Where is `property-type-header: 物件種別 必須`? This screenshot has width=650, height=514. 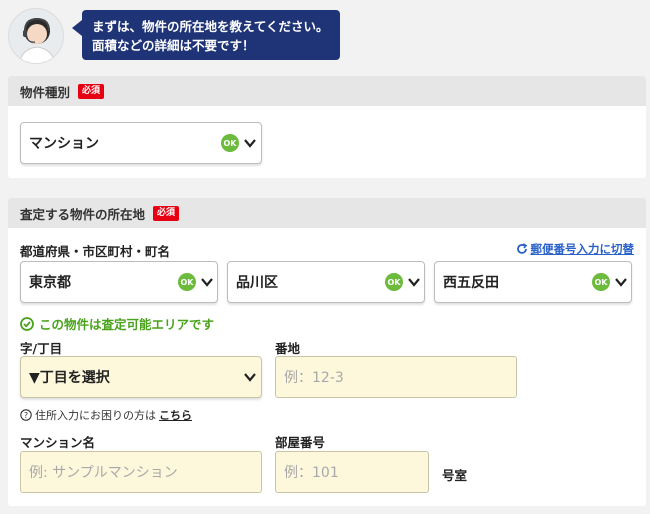
property-type-header: 物件種別 必須 is located at coordinates (327, 91).